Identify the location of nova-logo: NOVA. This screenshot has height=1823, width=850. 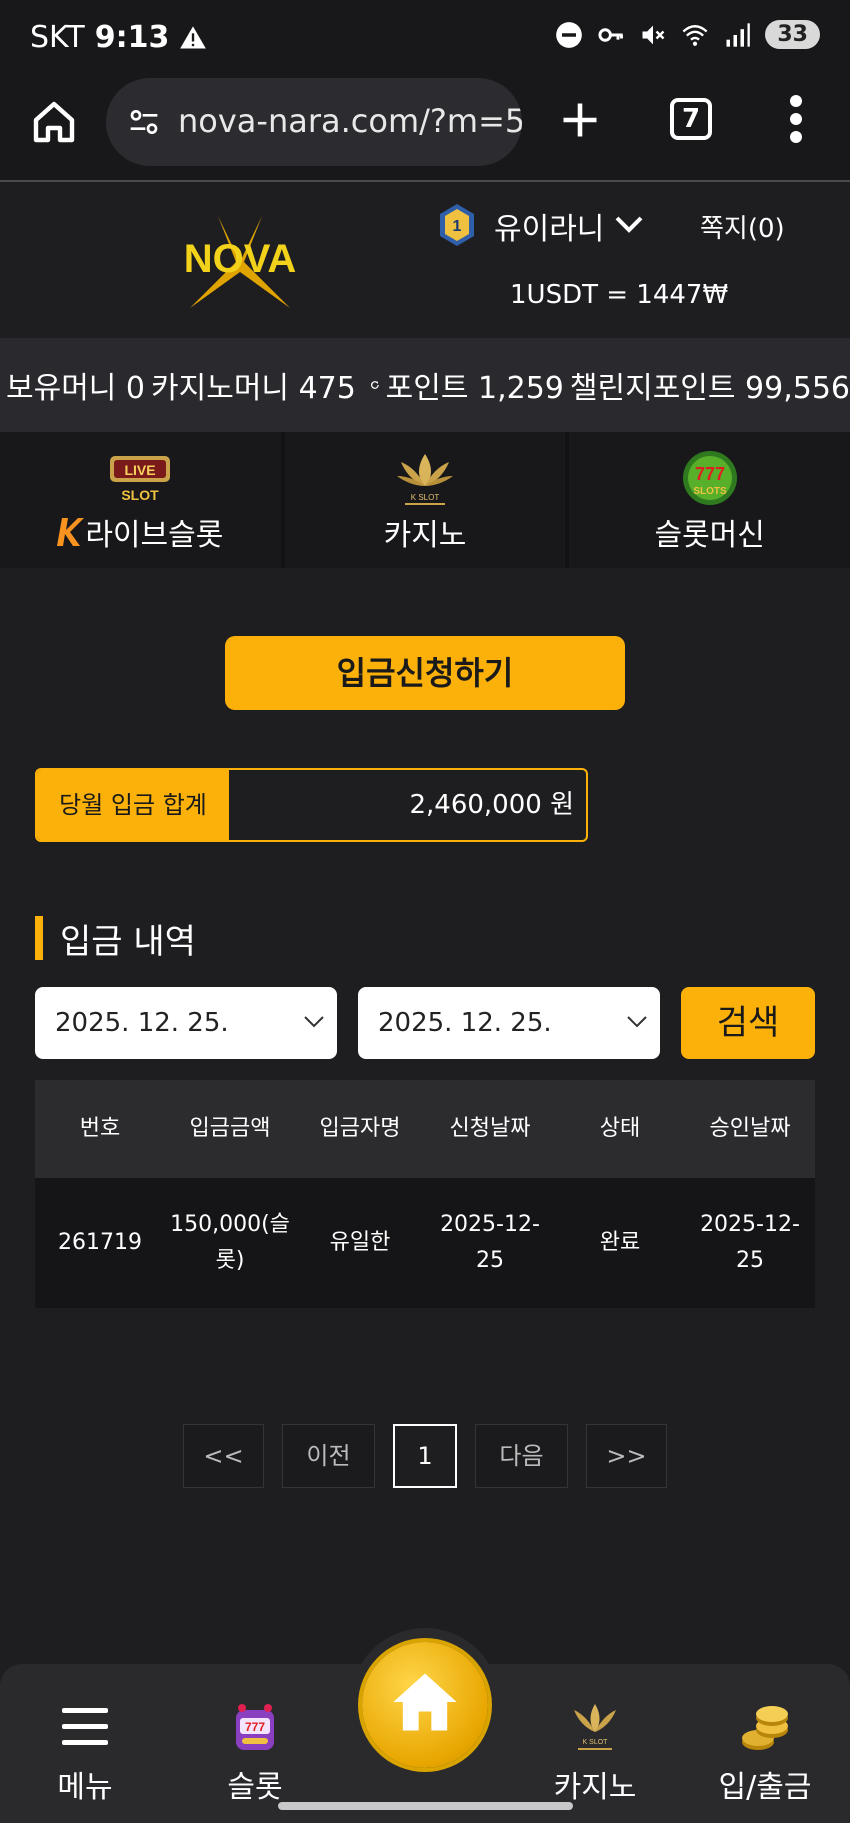
(240, 262).